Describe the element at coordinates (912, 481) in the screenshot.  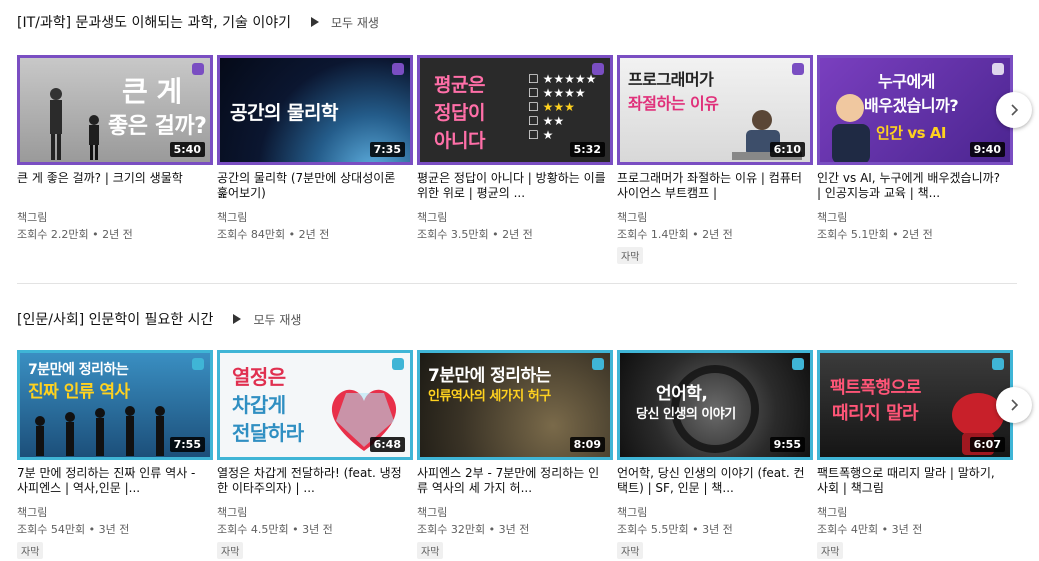
I see `video-title: 팩트폭행으로 때리지 말라 | 말하기, 사회 | 책그림` at that location.